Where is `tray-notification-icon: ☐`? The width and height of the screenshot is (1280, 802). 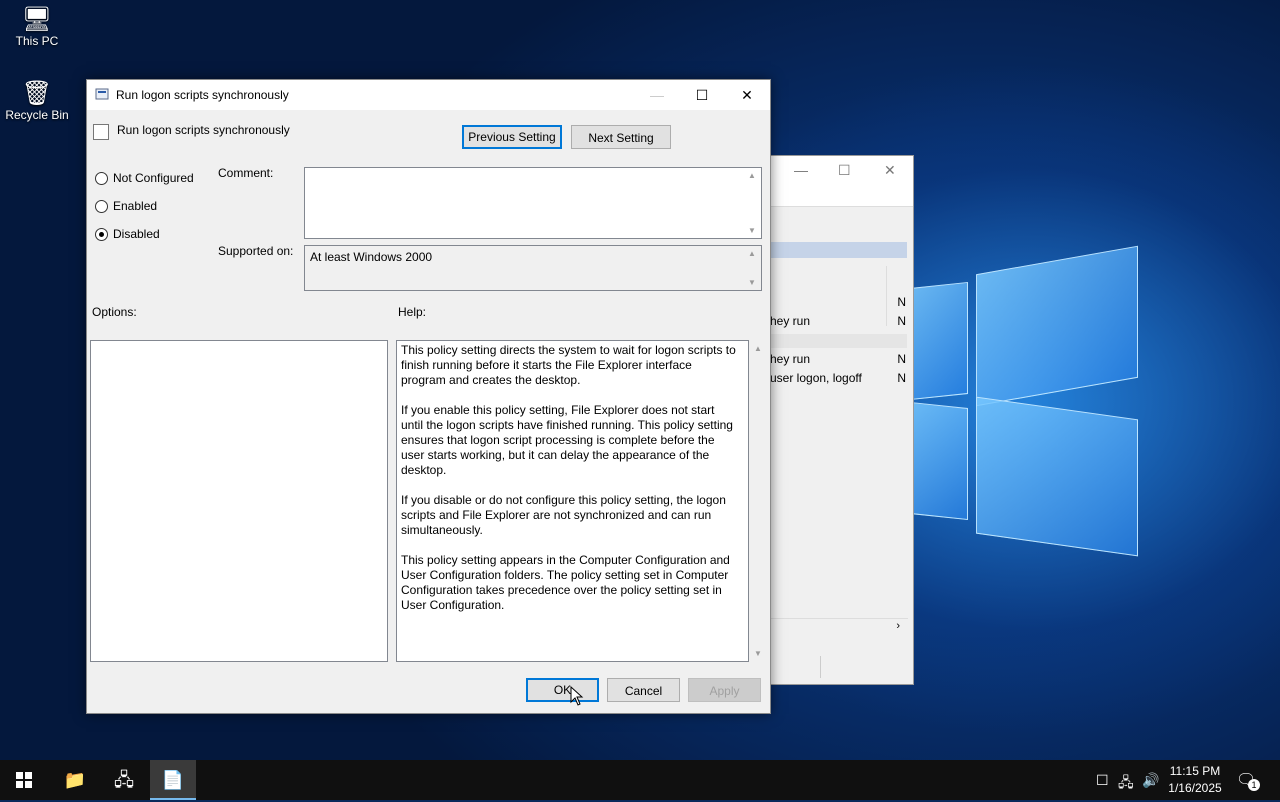
tray-notification-icon: ☐ is located at coordinates (1102, 780).